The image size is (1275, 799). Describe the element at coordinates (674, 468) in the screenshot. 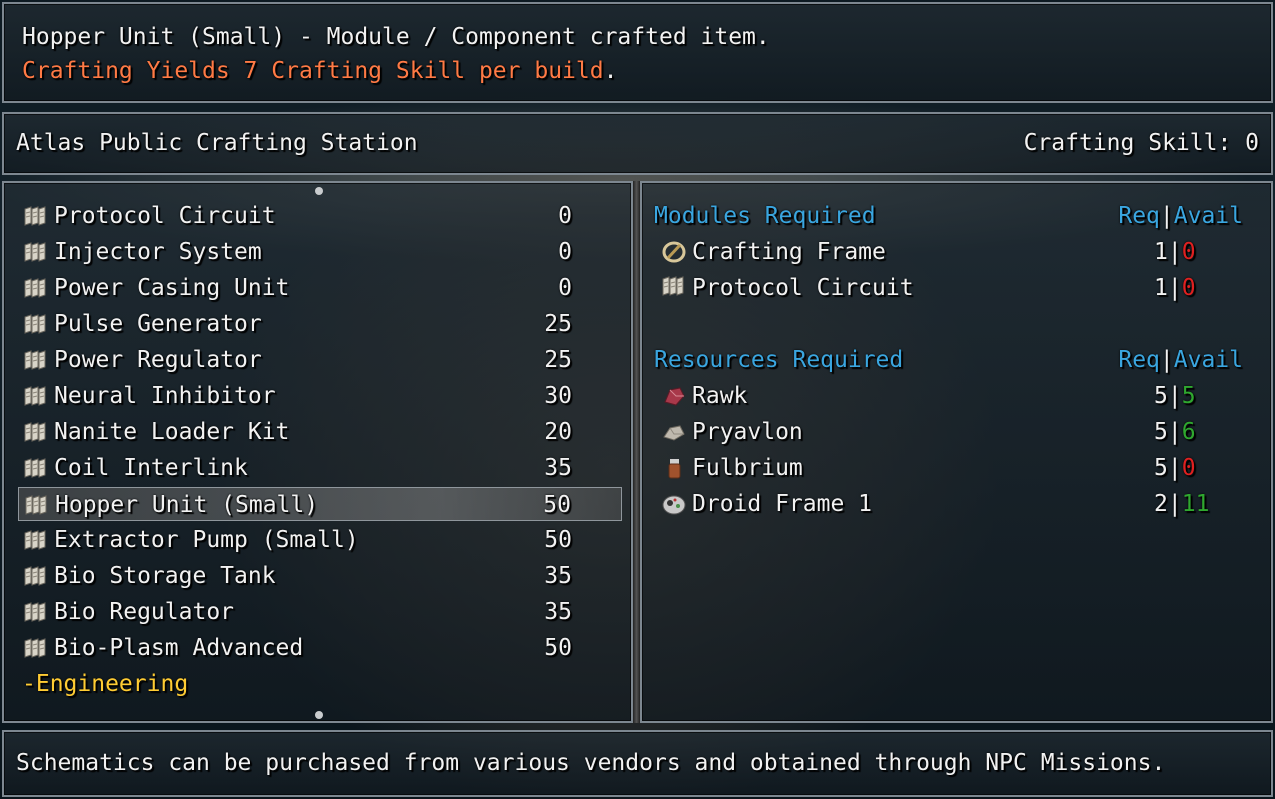

I see `fulbrium-icon` at that location.